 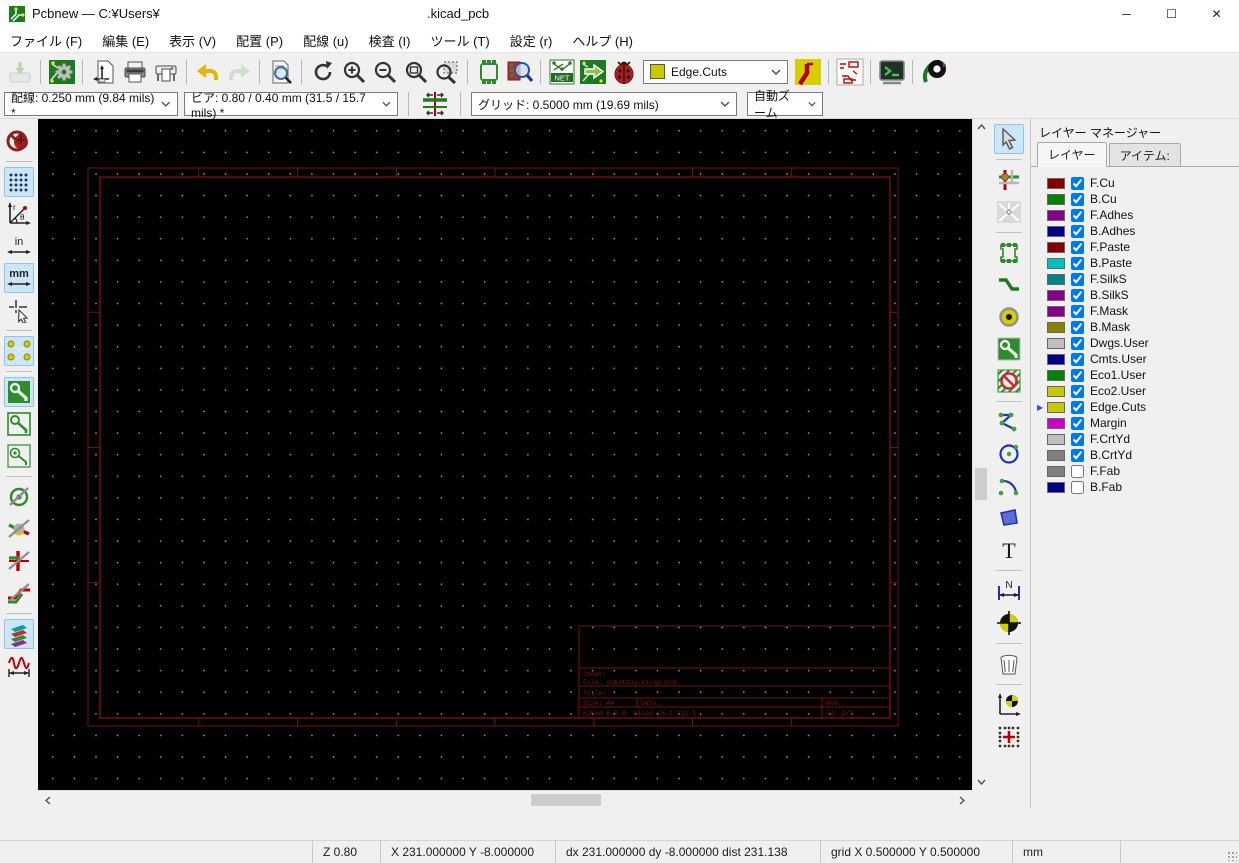 I want to click on layer-row: ▶F.Cu, so click(x=1135, y=183).